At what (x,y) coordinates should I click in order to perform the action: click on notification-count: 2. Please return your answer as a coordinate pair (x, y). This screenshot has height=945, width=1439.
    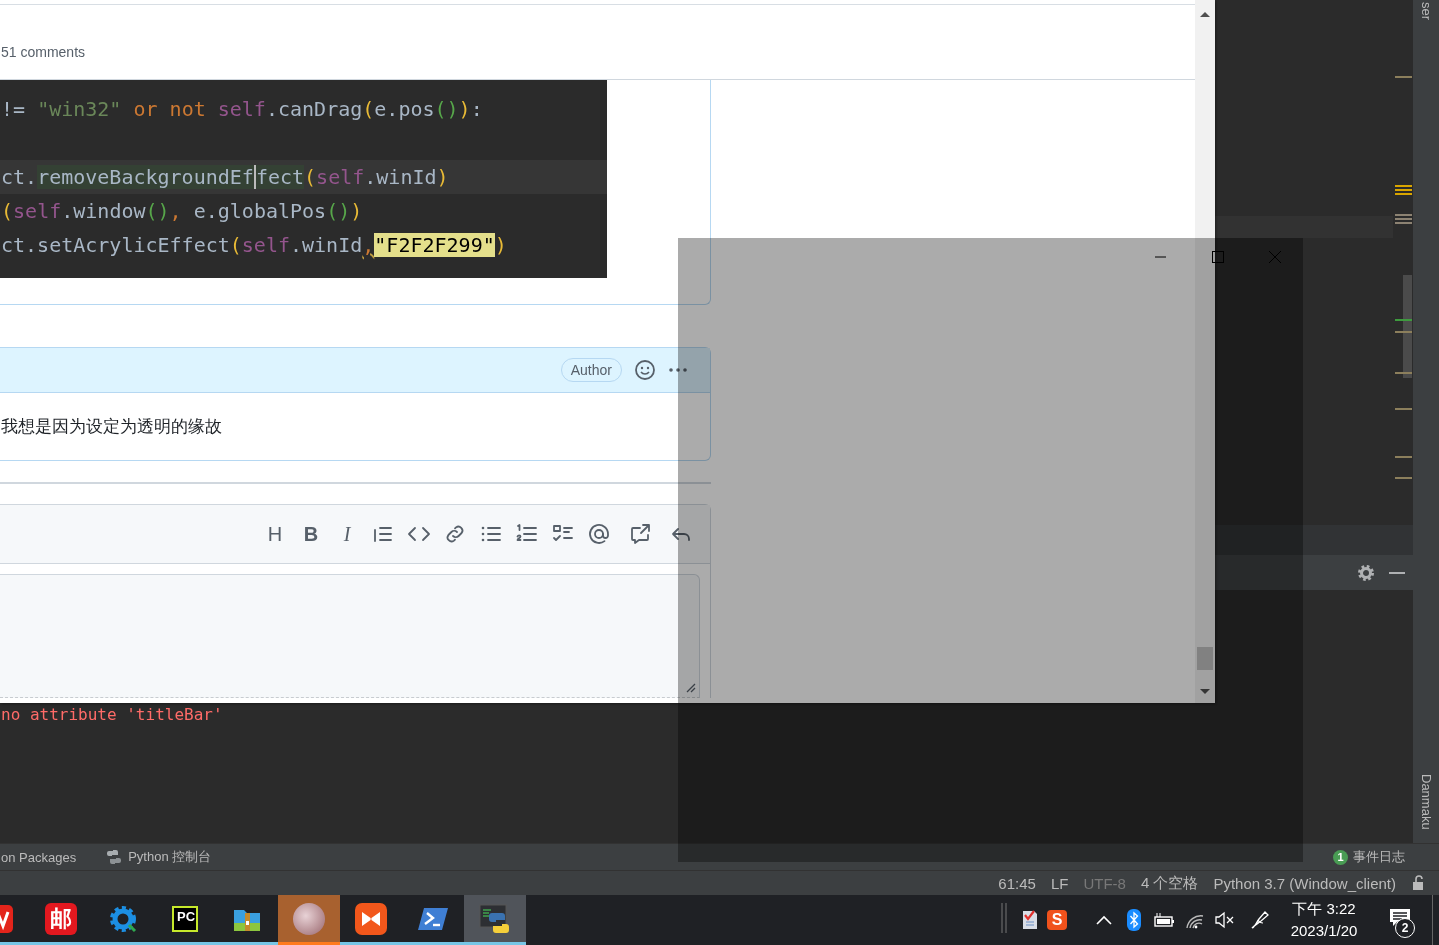
    Looking at the image, I should click on (1405, 928).